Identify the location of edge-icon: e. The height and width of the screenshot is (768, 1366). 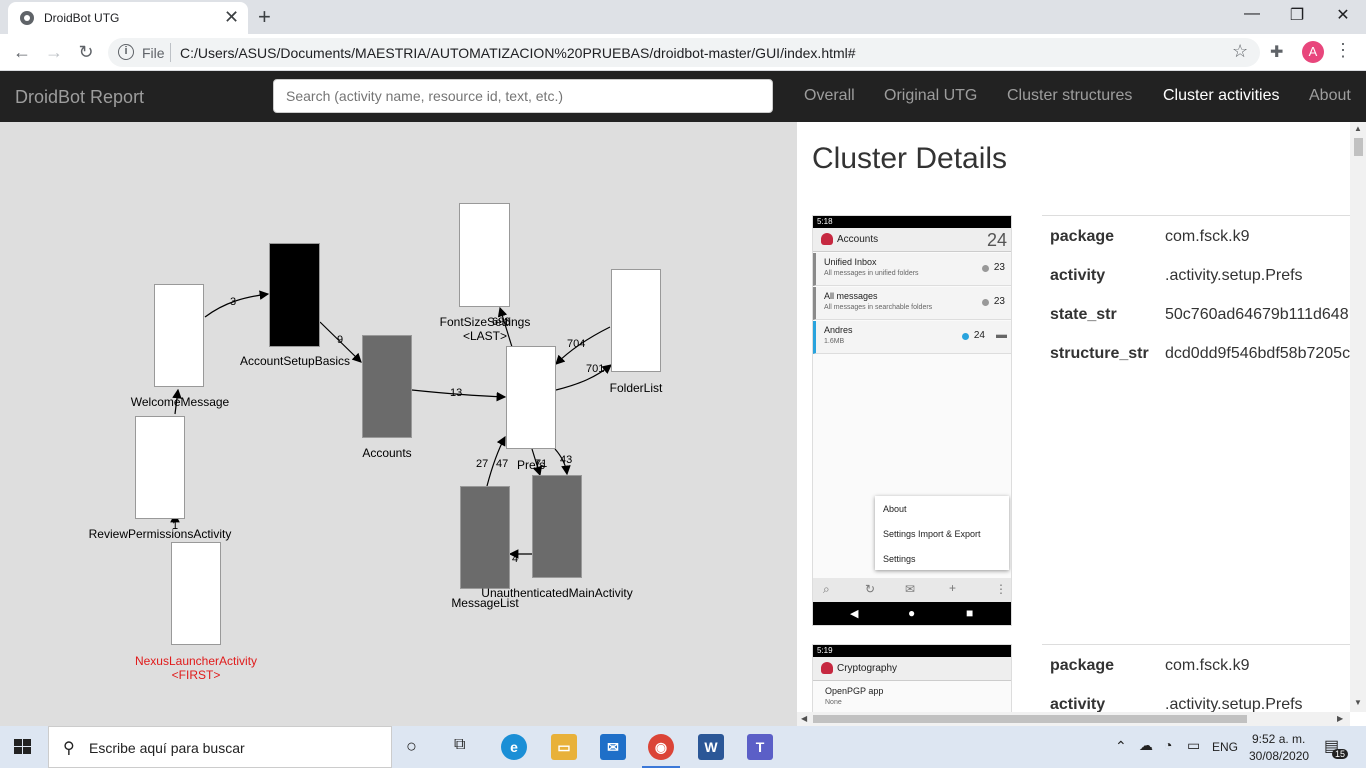
(514, 747).